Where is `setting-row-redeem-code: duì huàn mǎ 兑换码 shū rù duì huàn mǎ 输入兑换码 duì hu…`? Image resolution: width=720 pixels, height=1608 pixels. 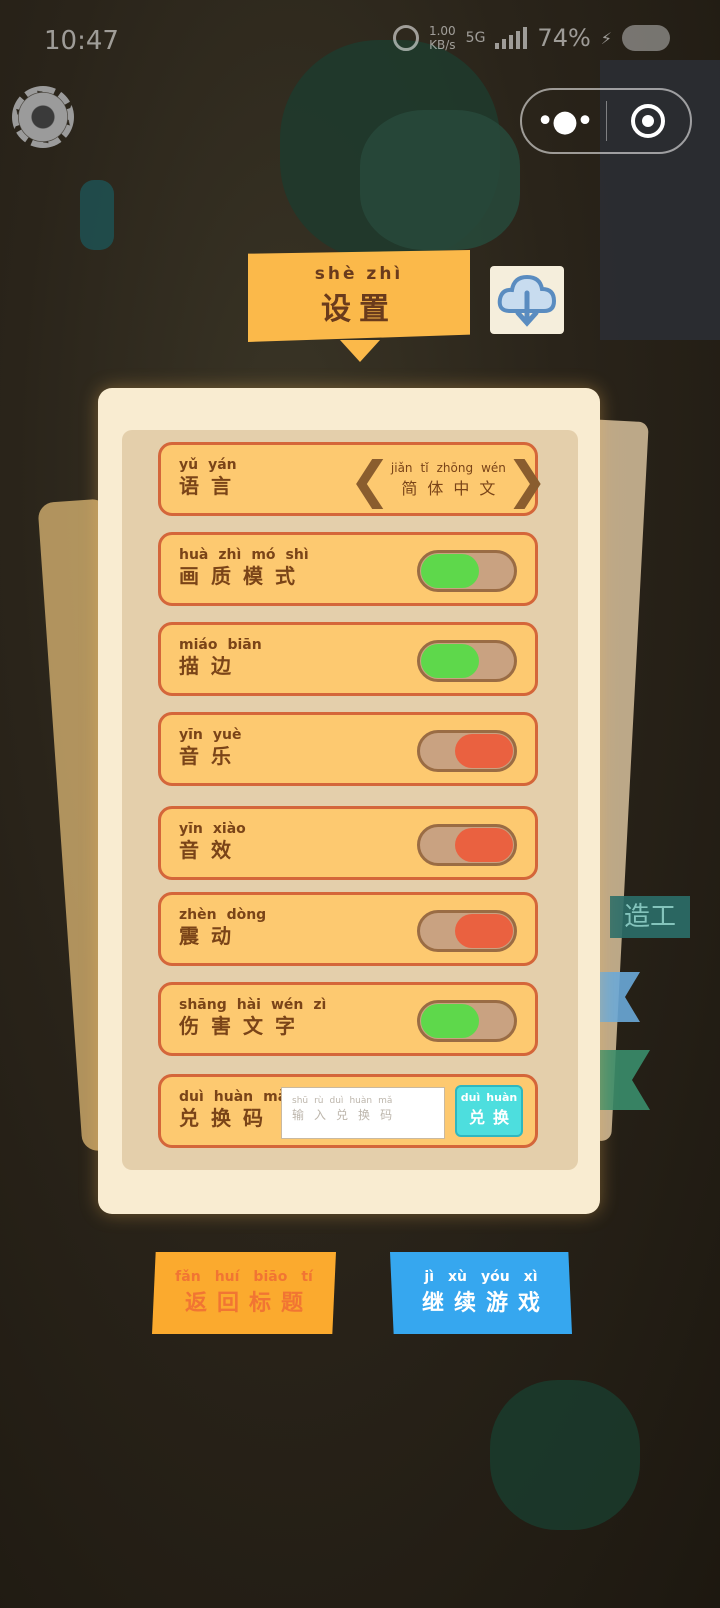
setting-row-redeem-code: duì huàn mǎ 兑换码 shū rù duì huàn mǎ 输入兑换码 duì hu… is located at coordinates (348, 1111).